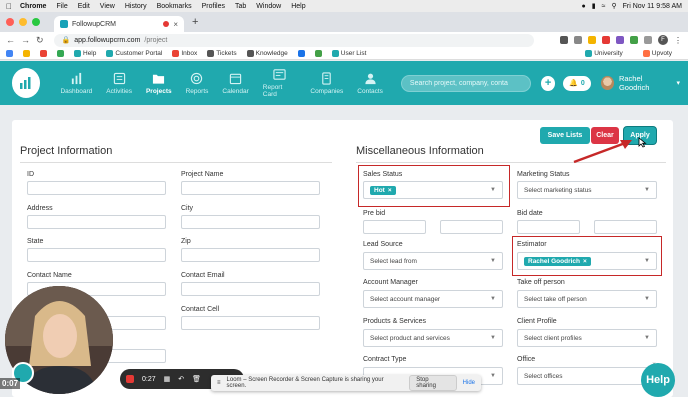 The image size is (688, 397). What do you see at coordinates (213, 6) in the screenshot?
I see `menu-profiles: Profiles` at bounding box center [213, 6].